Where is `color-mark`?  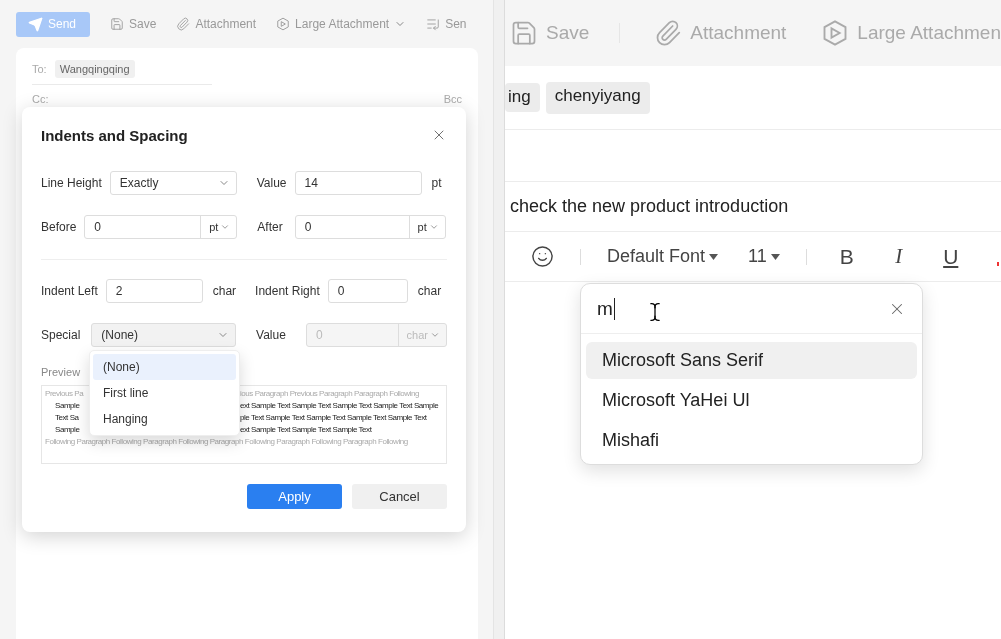
color-mark is located at coordinates (998, 264).